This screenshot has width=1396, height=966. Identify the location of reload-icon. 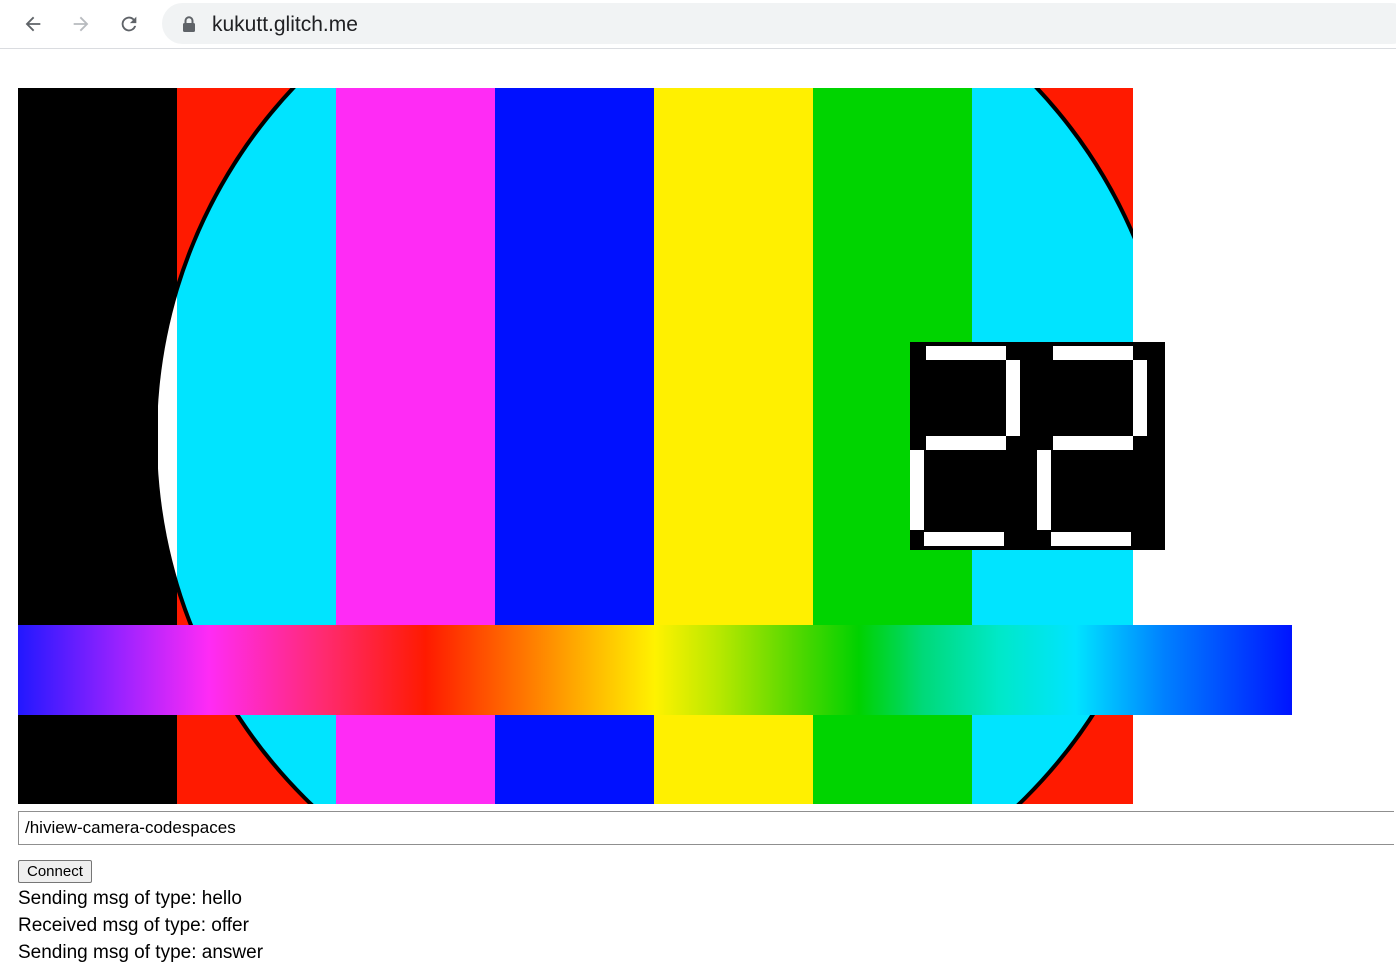
(129, 24).